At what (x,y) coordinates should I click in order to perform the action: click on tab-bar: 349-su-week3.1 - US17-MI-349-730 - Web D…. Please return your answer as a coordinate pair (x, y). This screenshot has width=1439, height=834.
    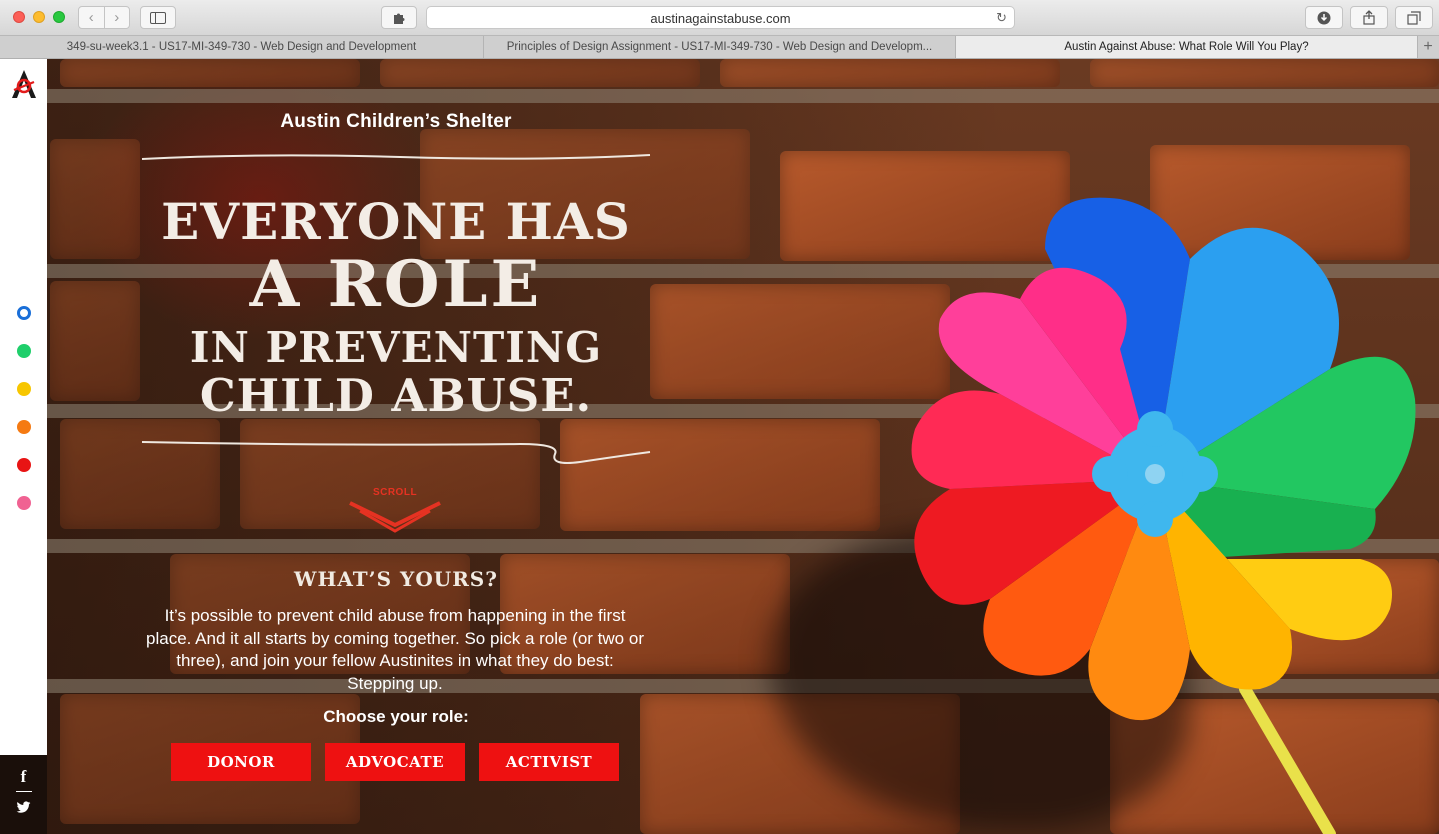
    Looking at the image, I should click on (719, 47).